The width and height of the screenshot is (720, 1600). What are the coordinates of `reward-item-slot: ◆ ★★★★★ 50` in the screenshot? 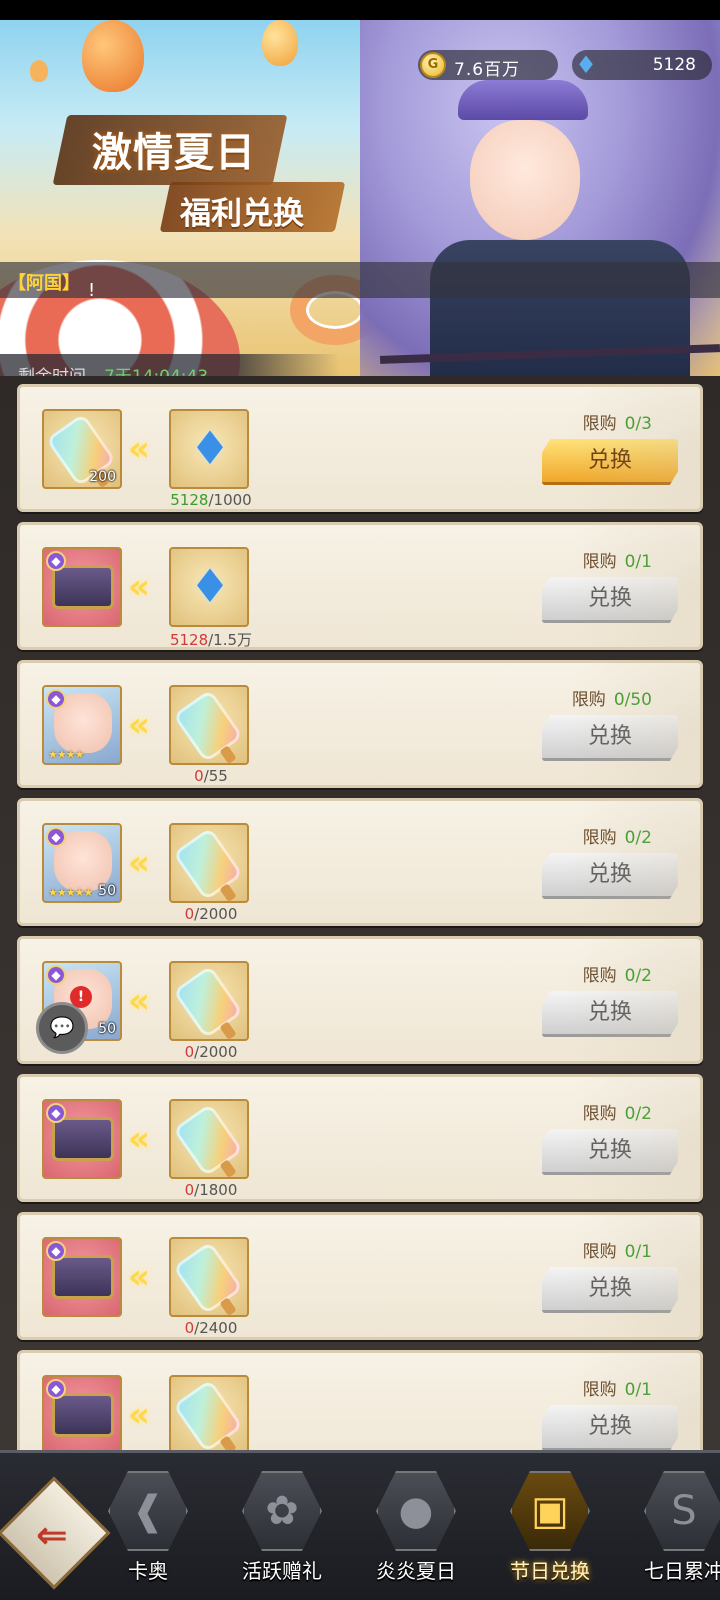 It's located at (82, 863).